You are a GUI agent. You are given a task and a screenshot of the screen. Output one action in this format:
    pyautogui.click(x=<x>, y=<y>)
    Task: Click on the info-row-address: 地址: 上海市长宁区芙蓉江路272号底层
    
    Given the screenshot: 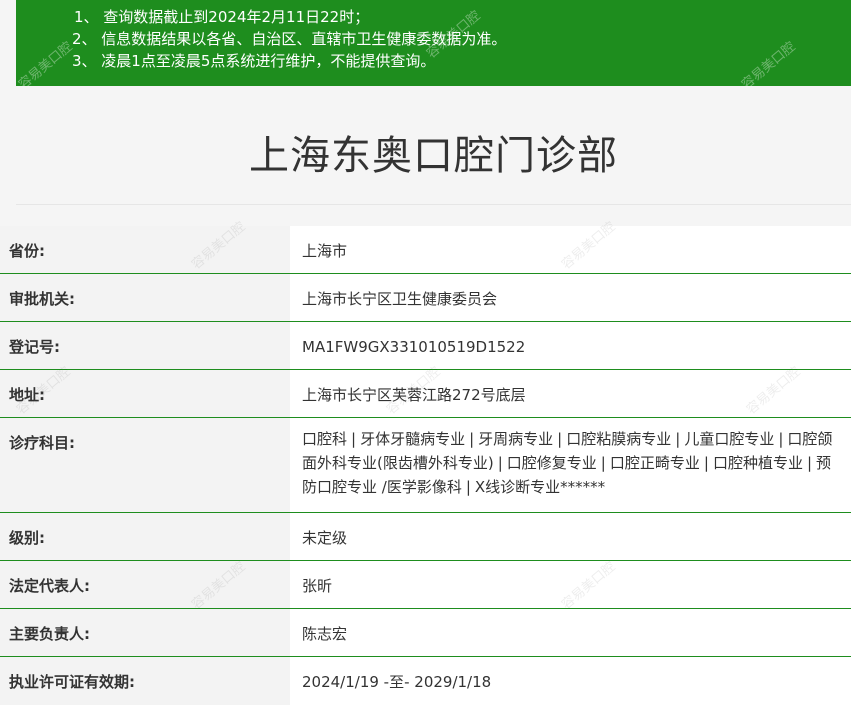 What is the action you would take?
    pyautogui.click(x=425, y=394)
    